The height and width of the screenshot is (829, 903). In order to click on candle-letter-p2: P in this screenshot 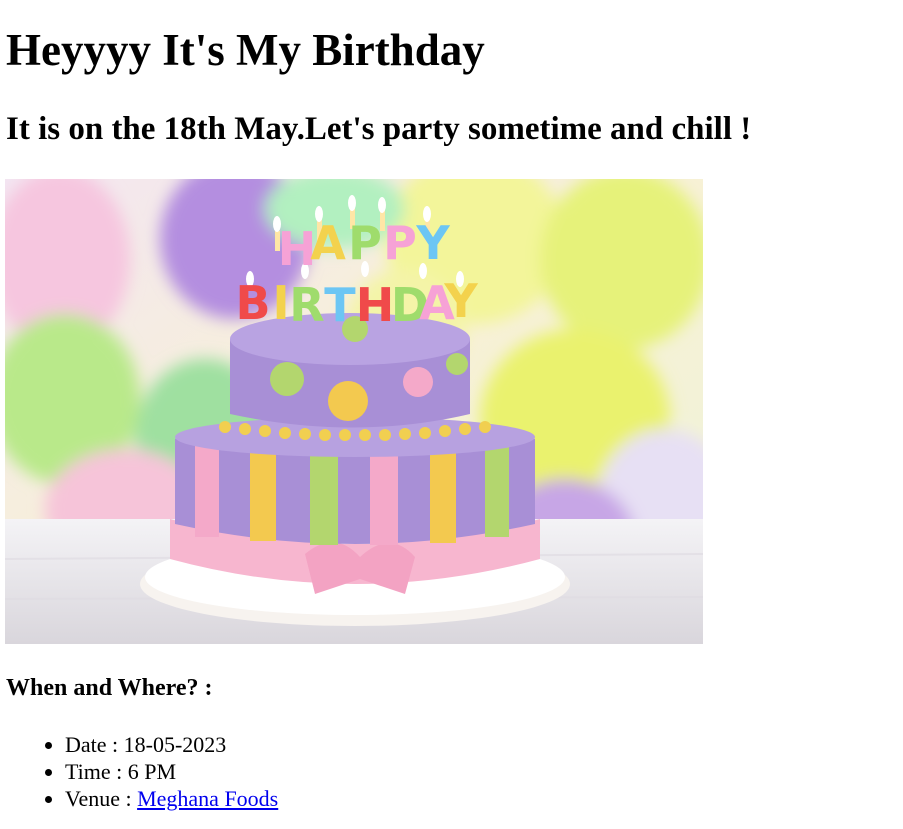, I will do `click(400, 243)`.